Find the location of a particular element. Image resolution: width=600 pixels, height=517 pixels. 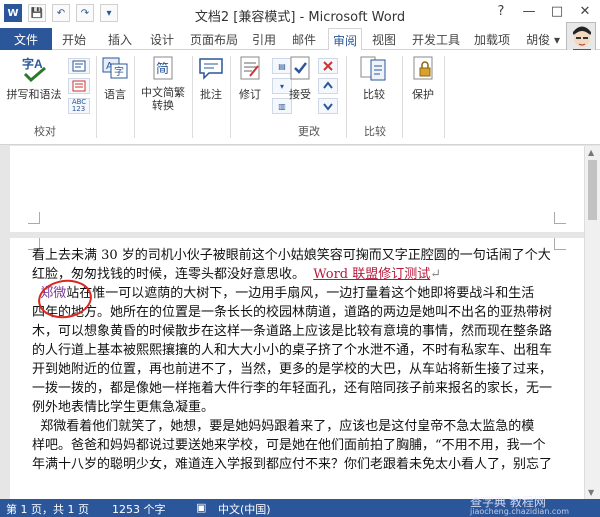

inserted-revision-text: Word 联盟修订测试 is located at coordinates (371, 274).